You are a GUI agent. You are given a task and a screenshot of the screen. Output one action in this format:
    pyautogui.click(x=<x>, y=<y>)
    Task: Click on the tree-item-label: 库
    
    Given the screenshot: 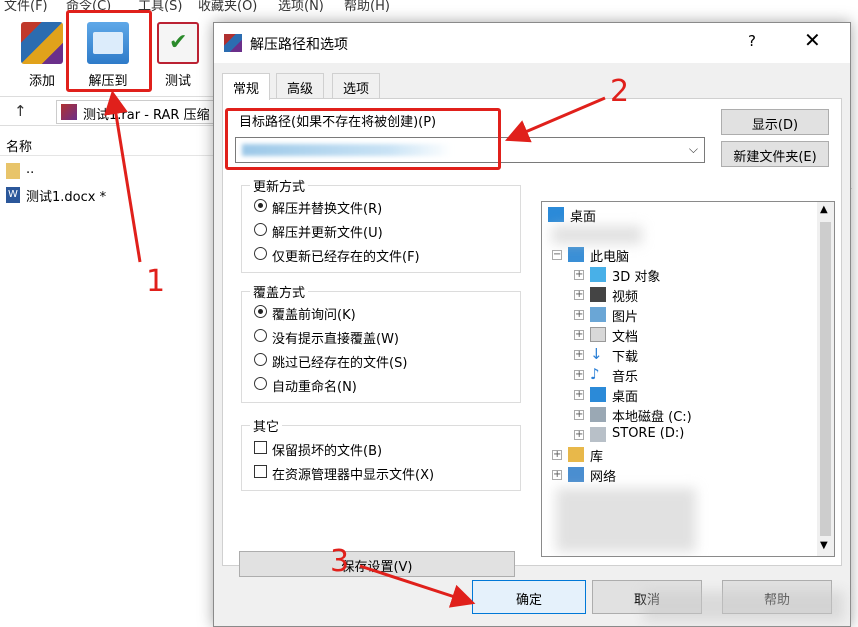 What is the action you would take?
    pyautogui.click(x=597, y=457)
    